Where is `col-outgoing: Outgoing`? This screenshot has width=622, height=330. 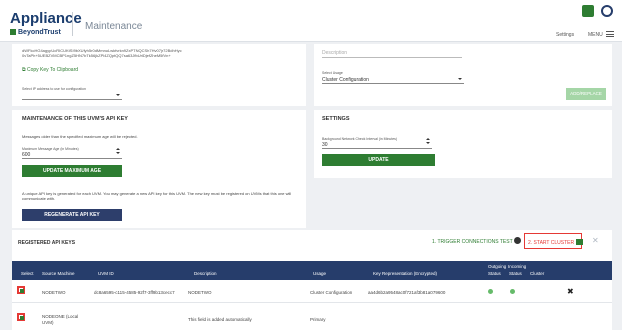 col-outgoing: Outgoing is located at coordinates (497, 266).